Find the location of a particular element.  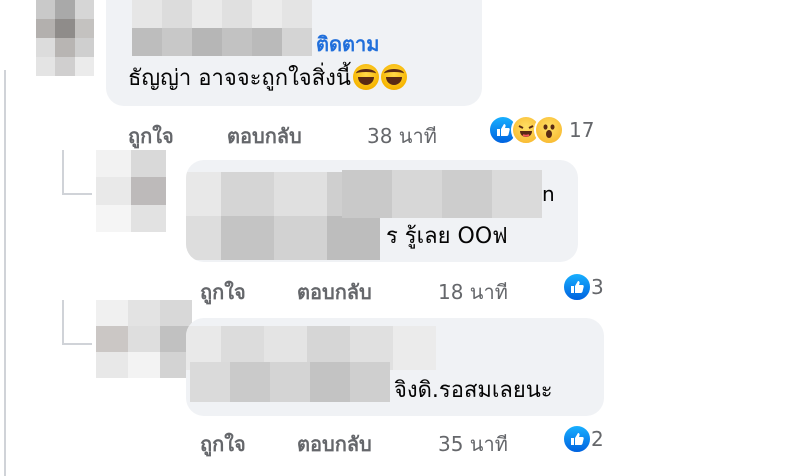

comment-text: จิงดิ.รอสมเลยนะ is located at coordinates (473, 390).